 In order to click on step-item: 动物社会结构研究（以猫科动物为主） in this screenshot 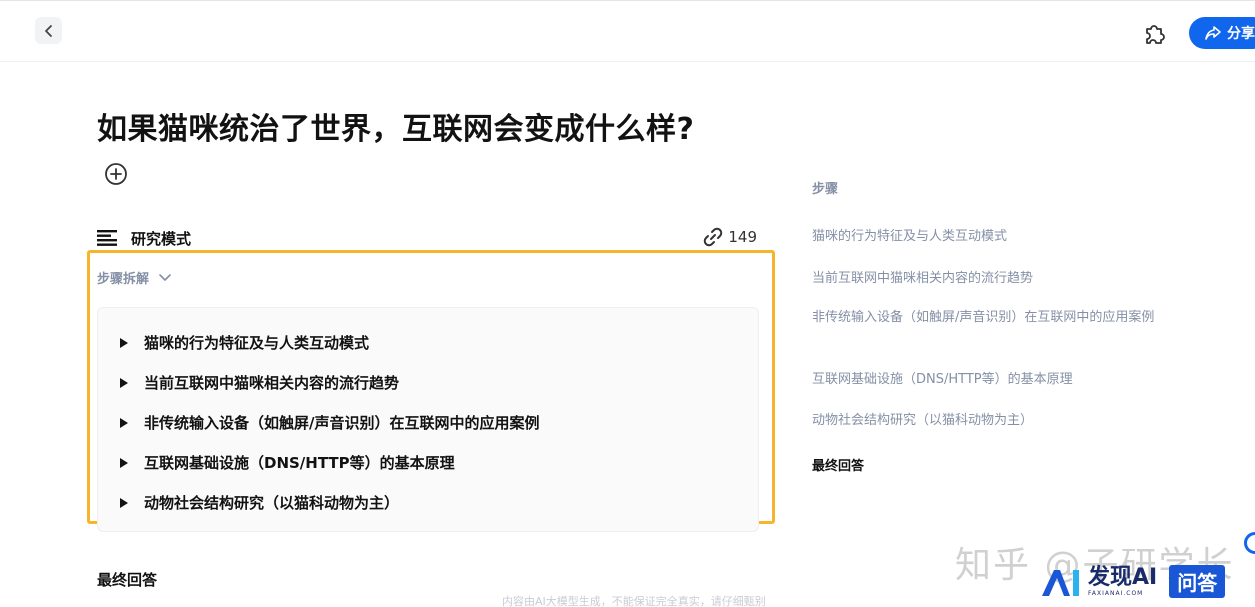, I will do `click(258, 502)`.